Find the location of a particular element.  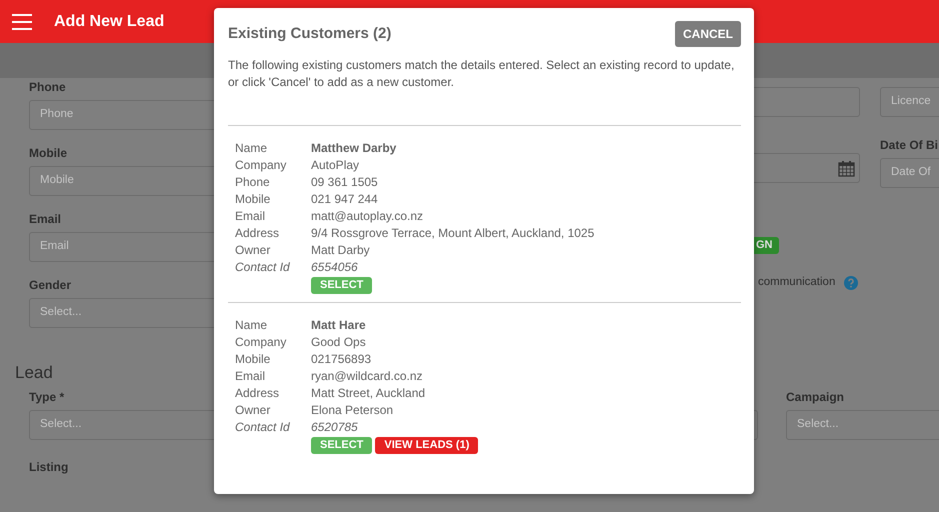

field-label: Name is located at coordinates (251, 148).